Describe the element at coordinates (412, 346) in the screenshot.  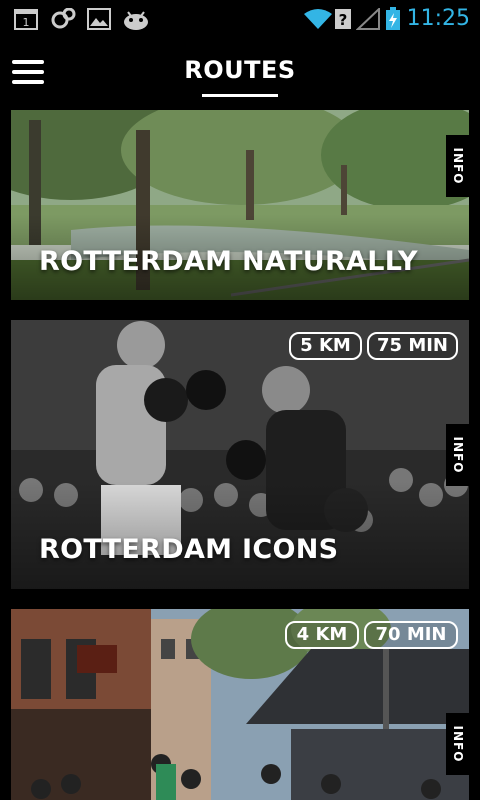
I see `duration-badge: 75 MIN` at that location.